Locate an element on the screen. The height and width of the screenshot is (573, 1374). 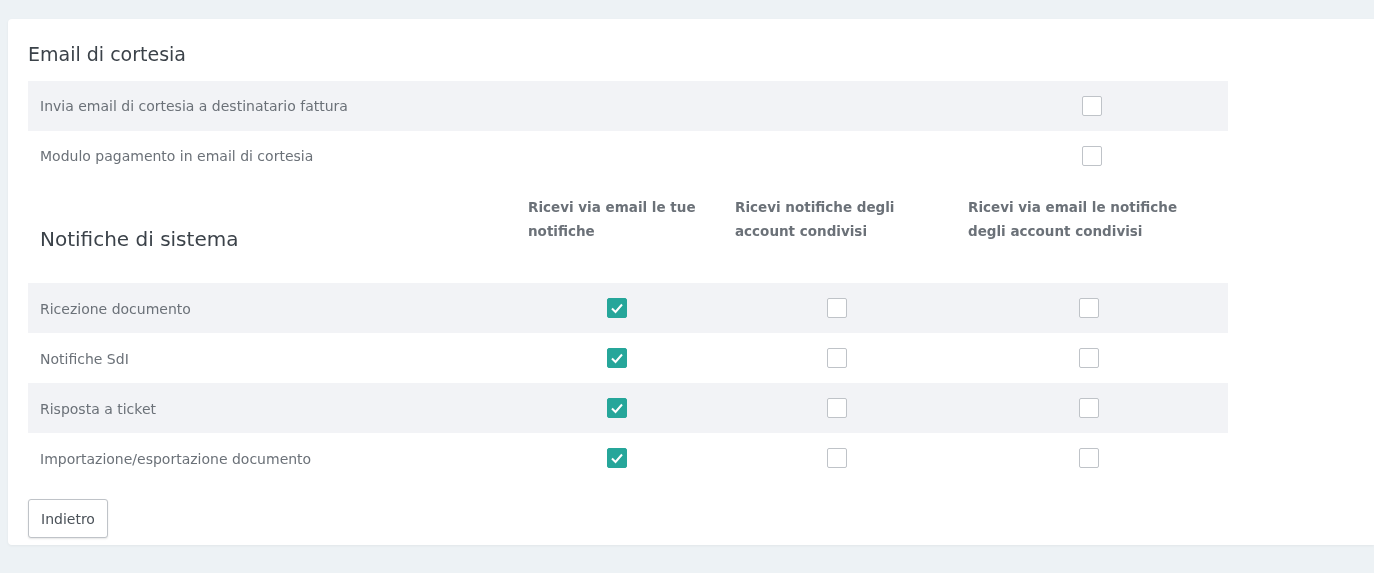
notification-label: Risposta a ticket is located at coordinates (98, 408).